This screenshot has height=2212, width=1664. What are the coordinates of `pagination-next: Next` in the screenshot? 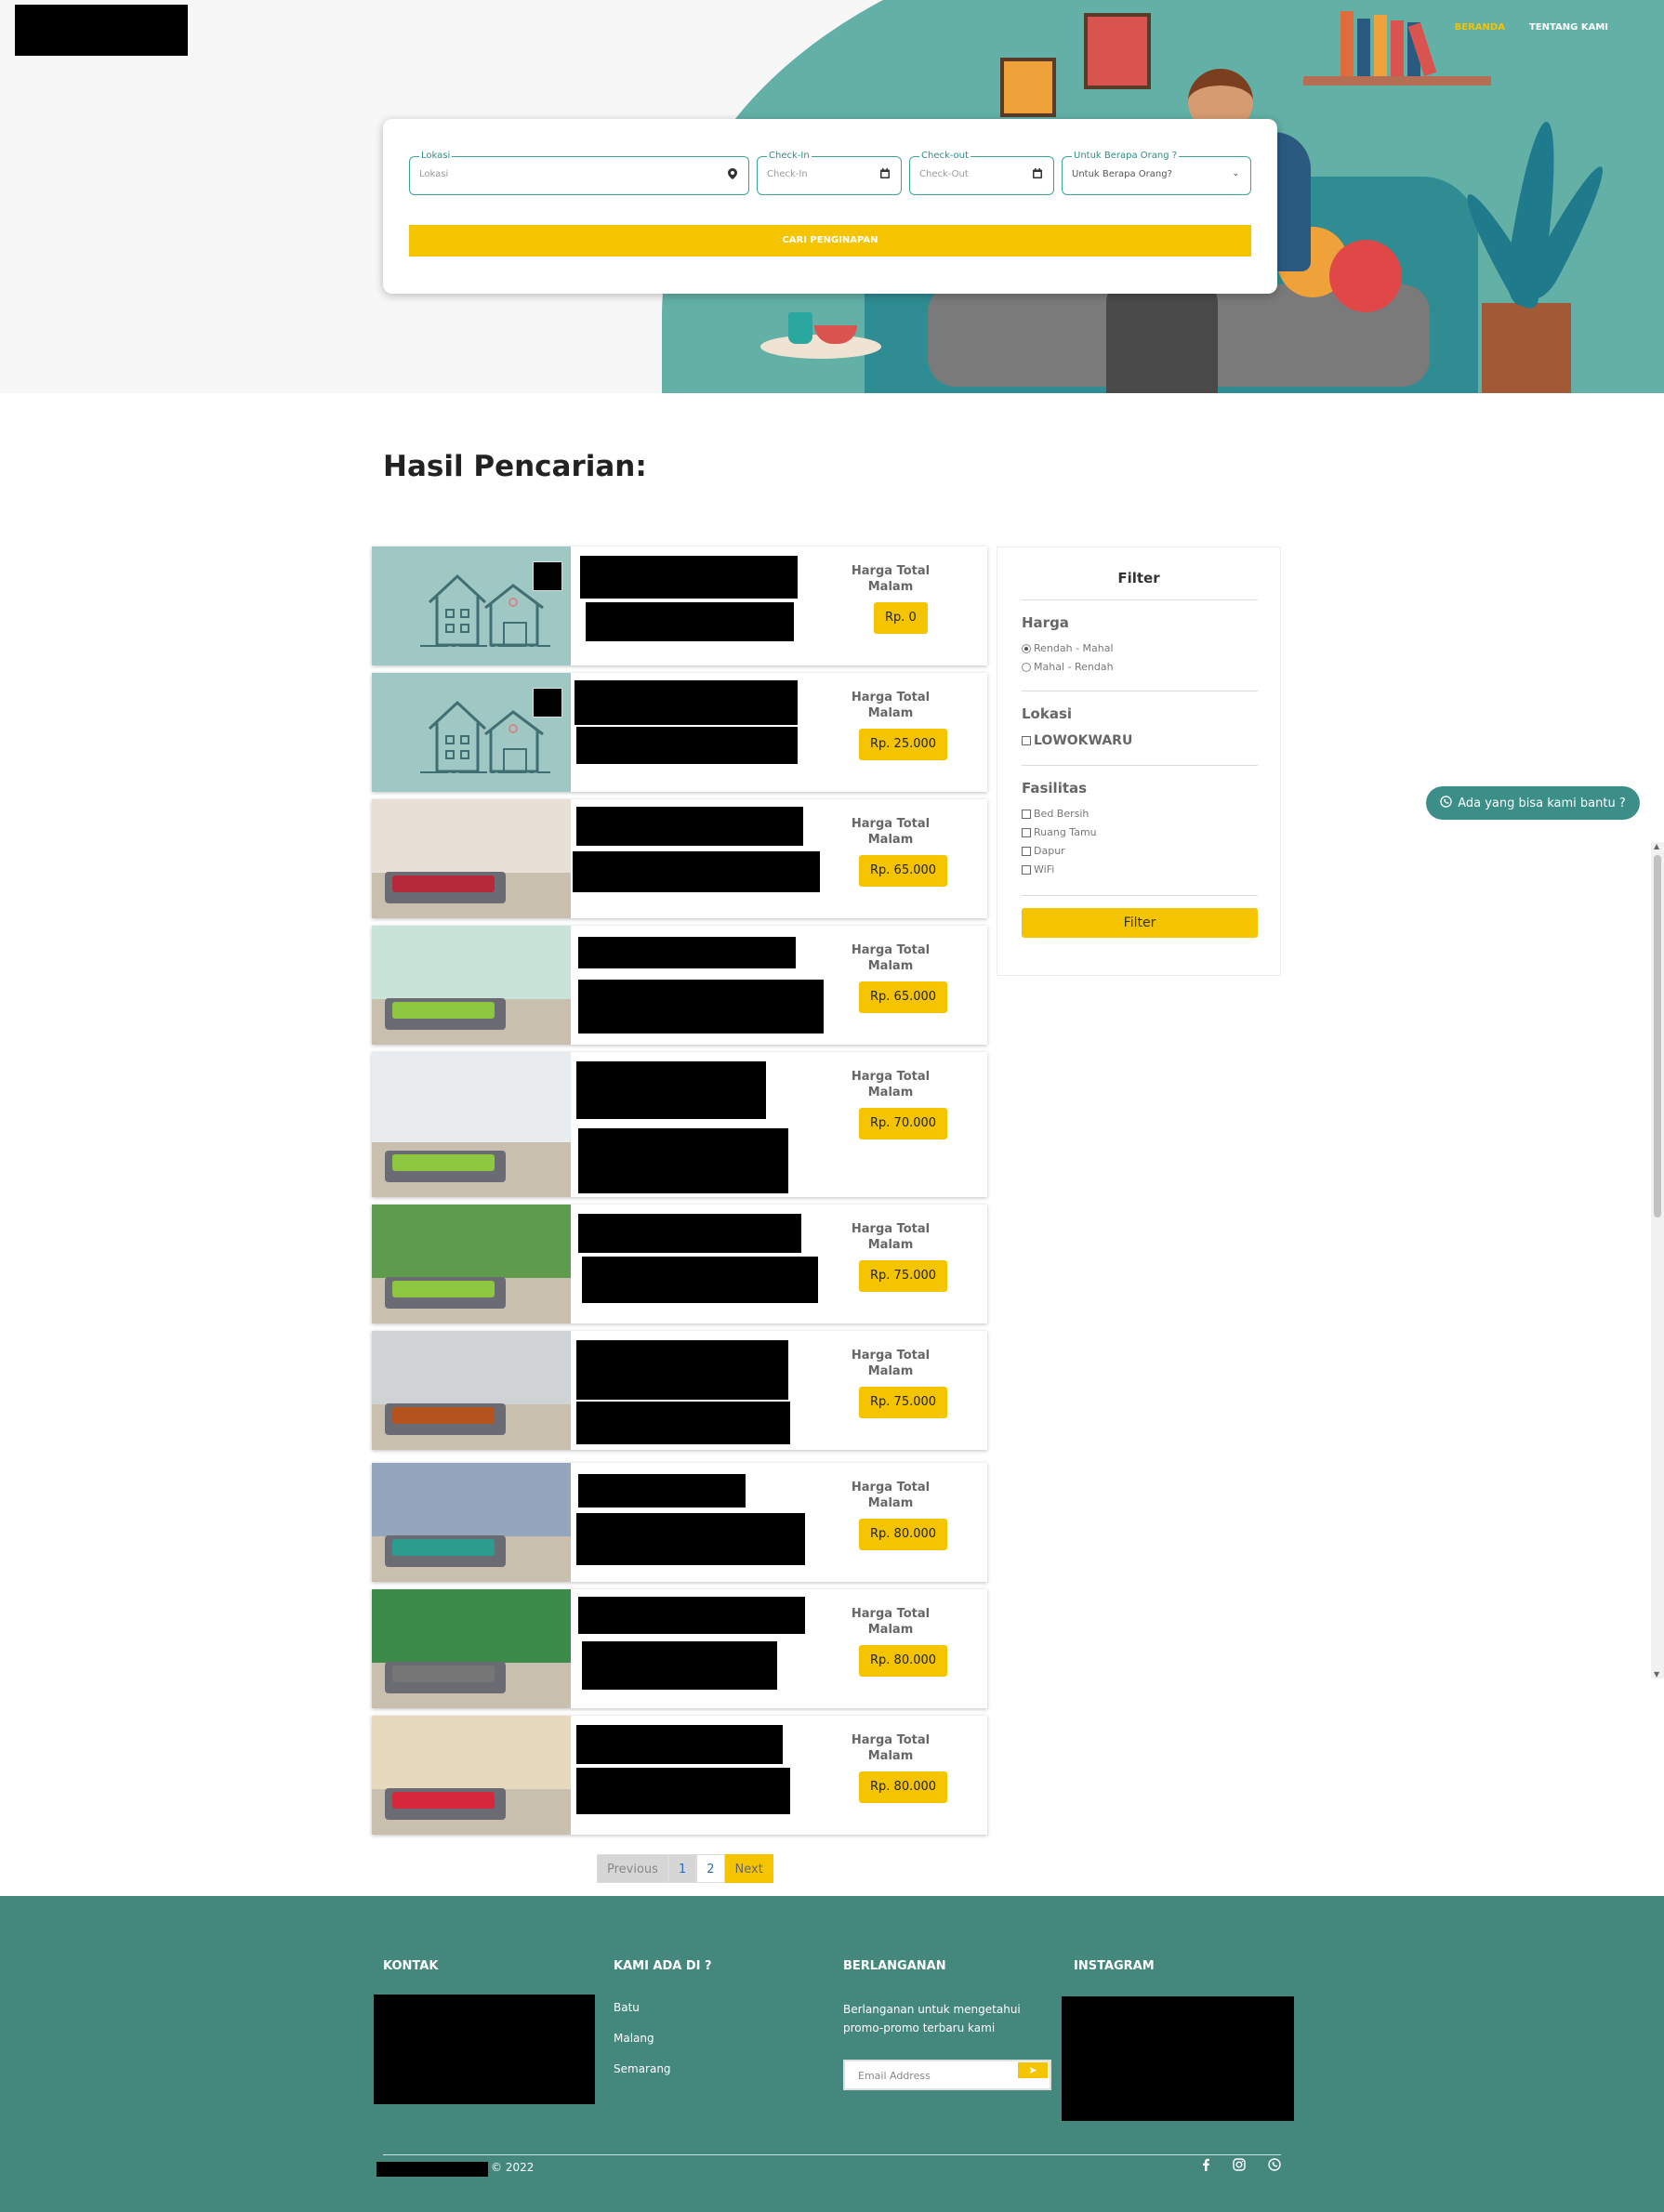 It's located at (748, 1868).